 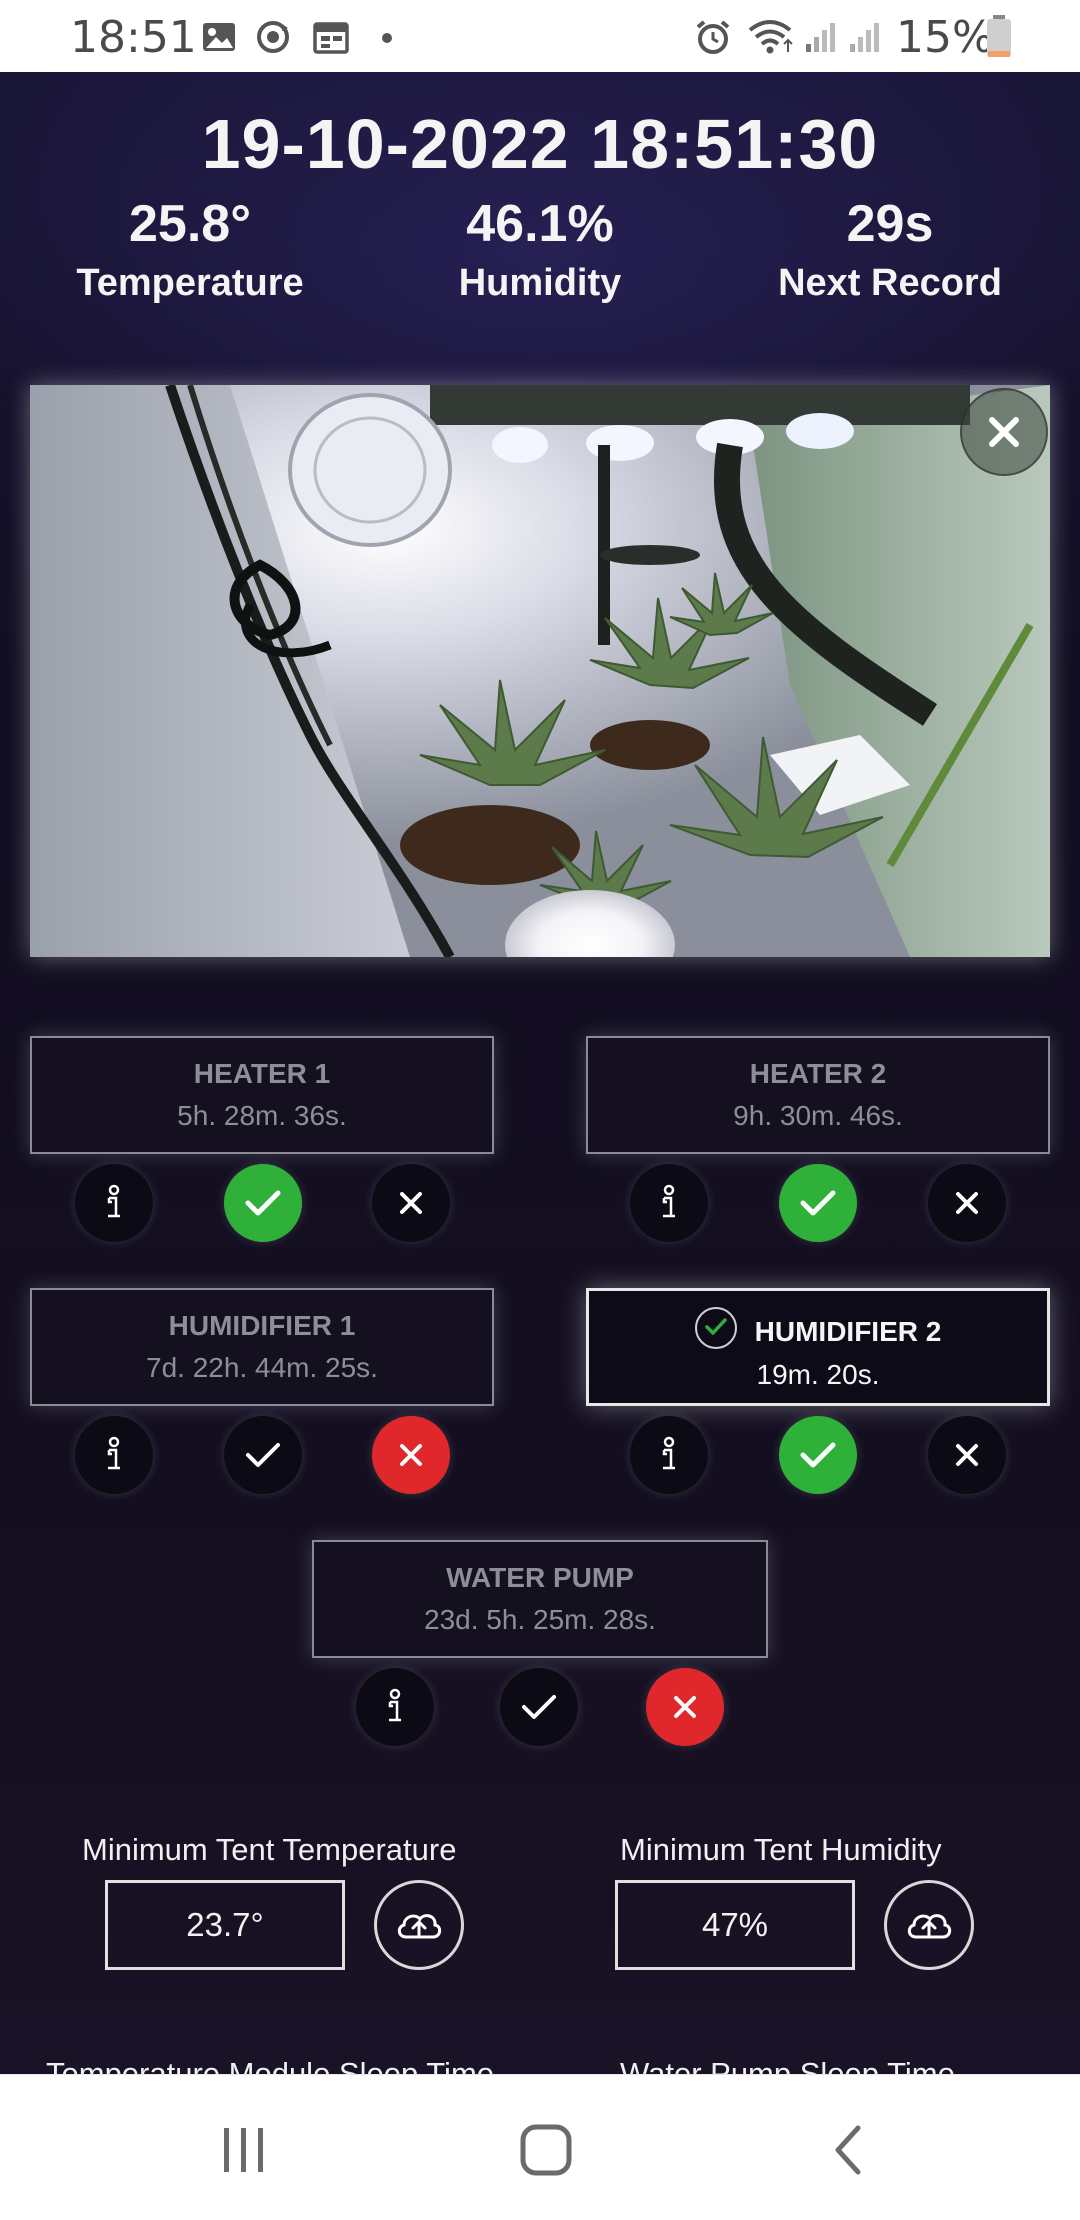 I want to click on close-camera-button, so click(x=1004, y=432).